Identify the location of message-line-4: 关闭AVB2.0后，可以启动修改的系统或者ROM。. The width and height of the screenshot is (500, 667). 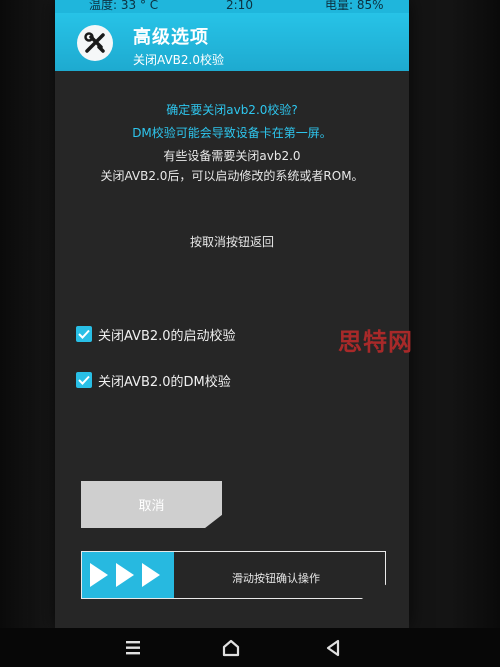
(232, 176).